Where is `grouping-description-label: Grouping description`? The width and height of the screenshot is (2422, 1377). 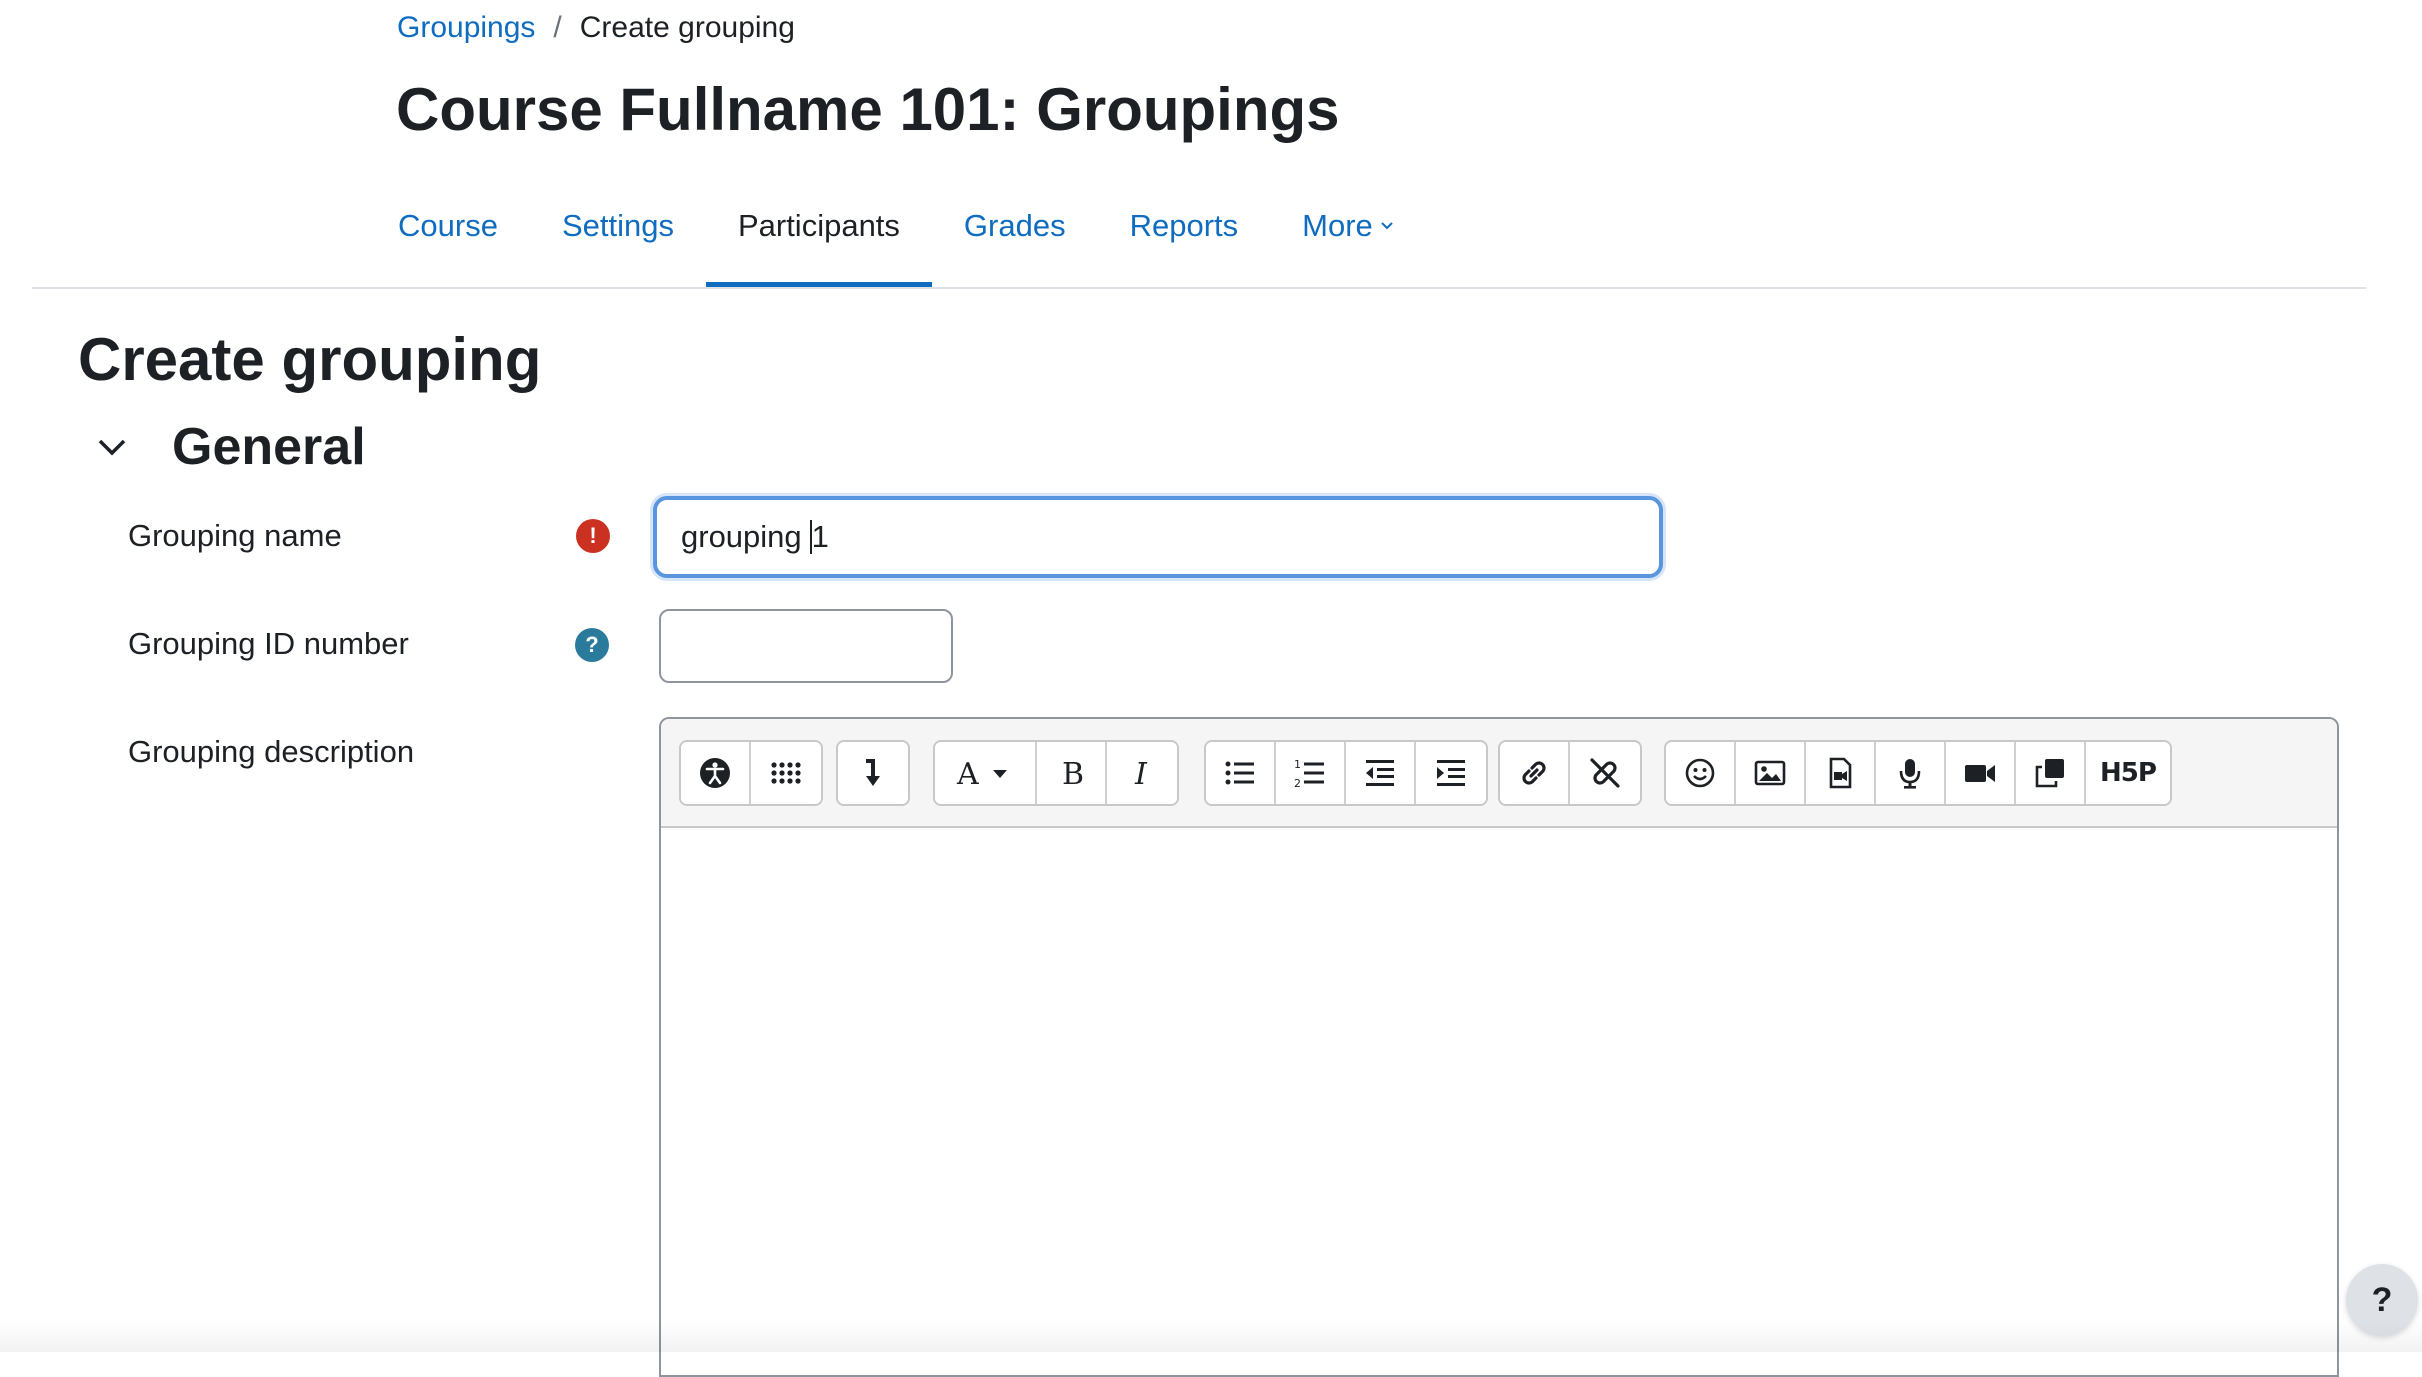 grouping-description-label: Grouping description is located at coordinates (271, 751).